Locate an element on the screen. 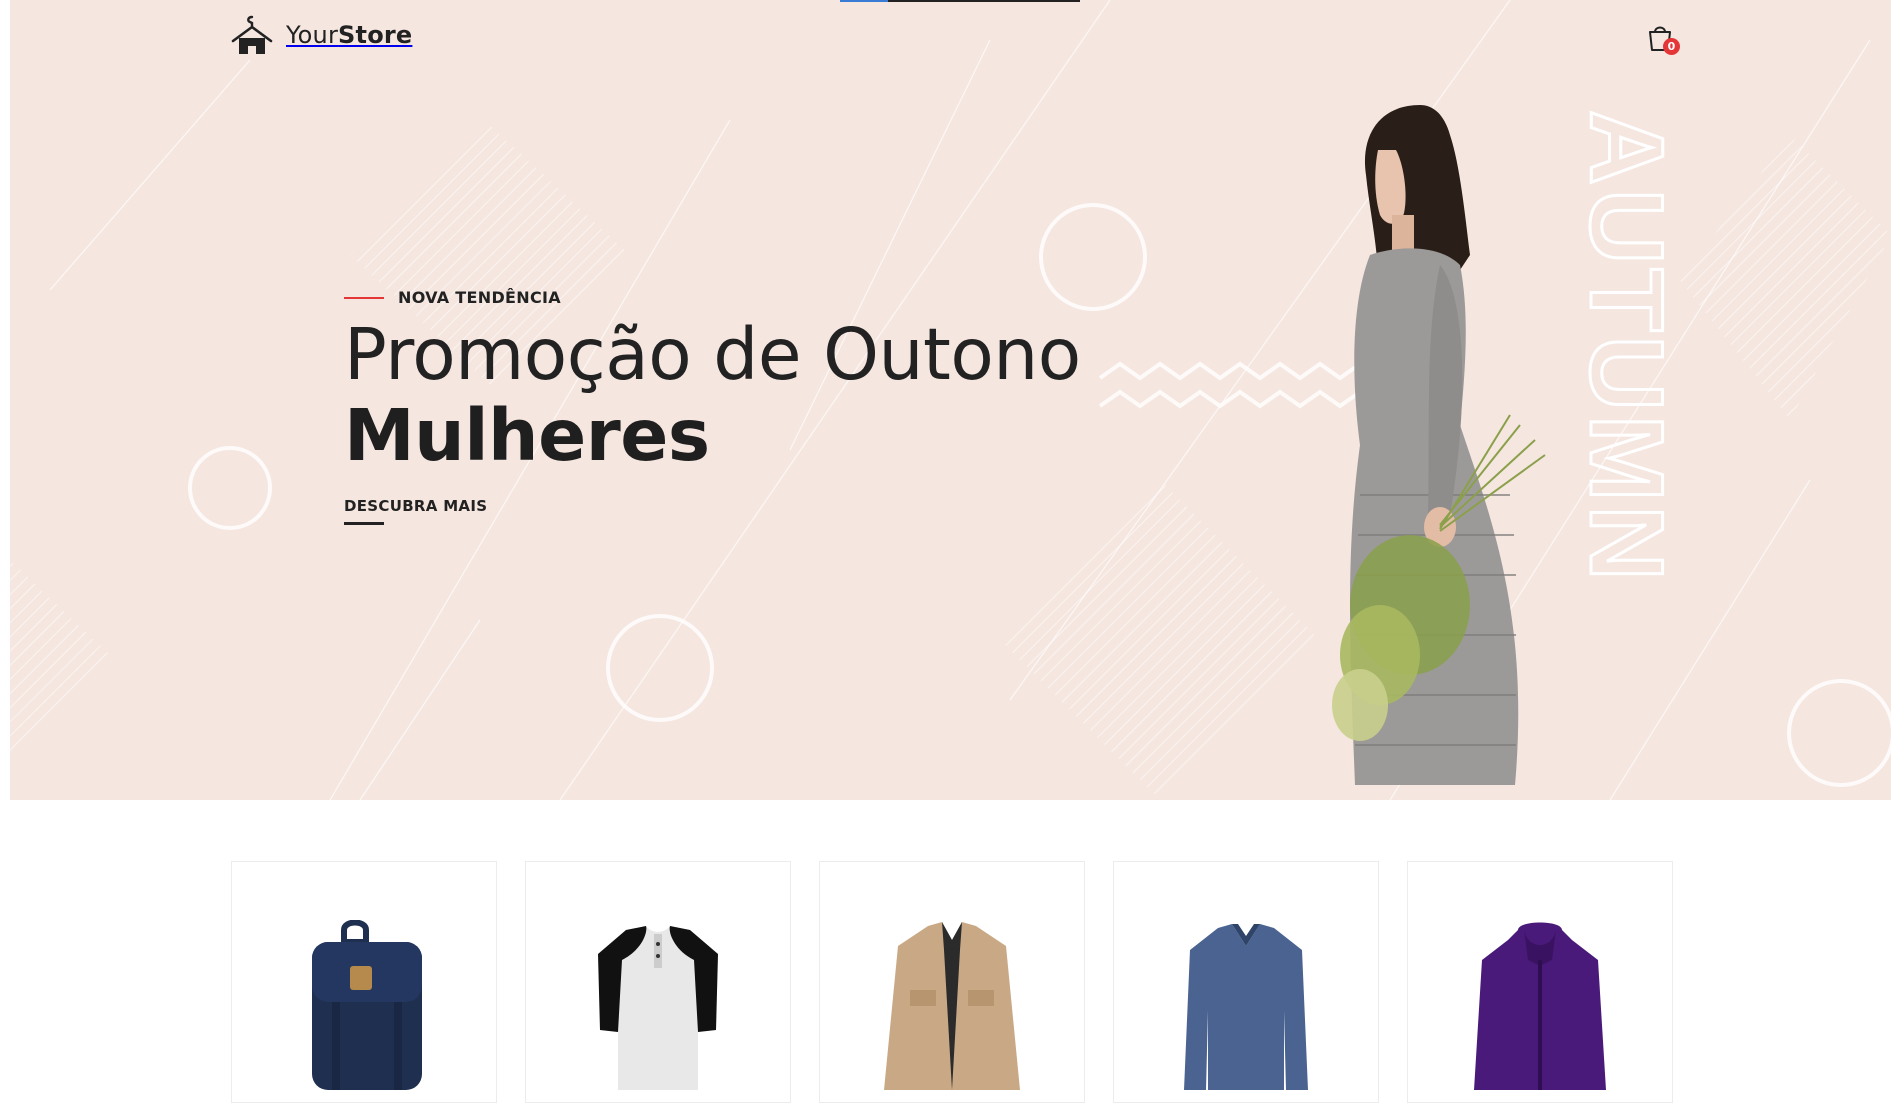 The image size is (1901, 1103). logo-text-bold: Store is located at coordinates (375, 35).